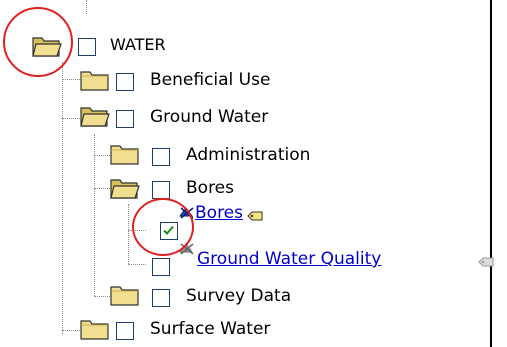 Image resolution: width=507 pixels, height=347 pixels. Describe the element at coordinates (238, 296) in the screenshot. I see `tree-label-survey-data: Survey Data` at that location.